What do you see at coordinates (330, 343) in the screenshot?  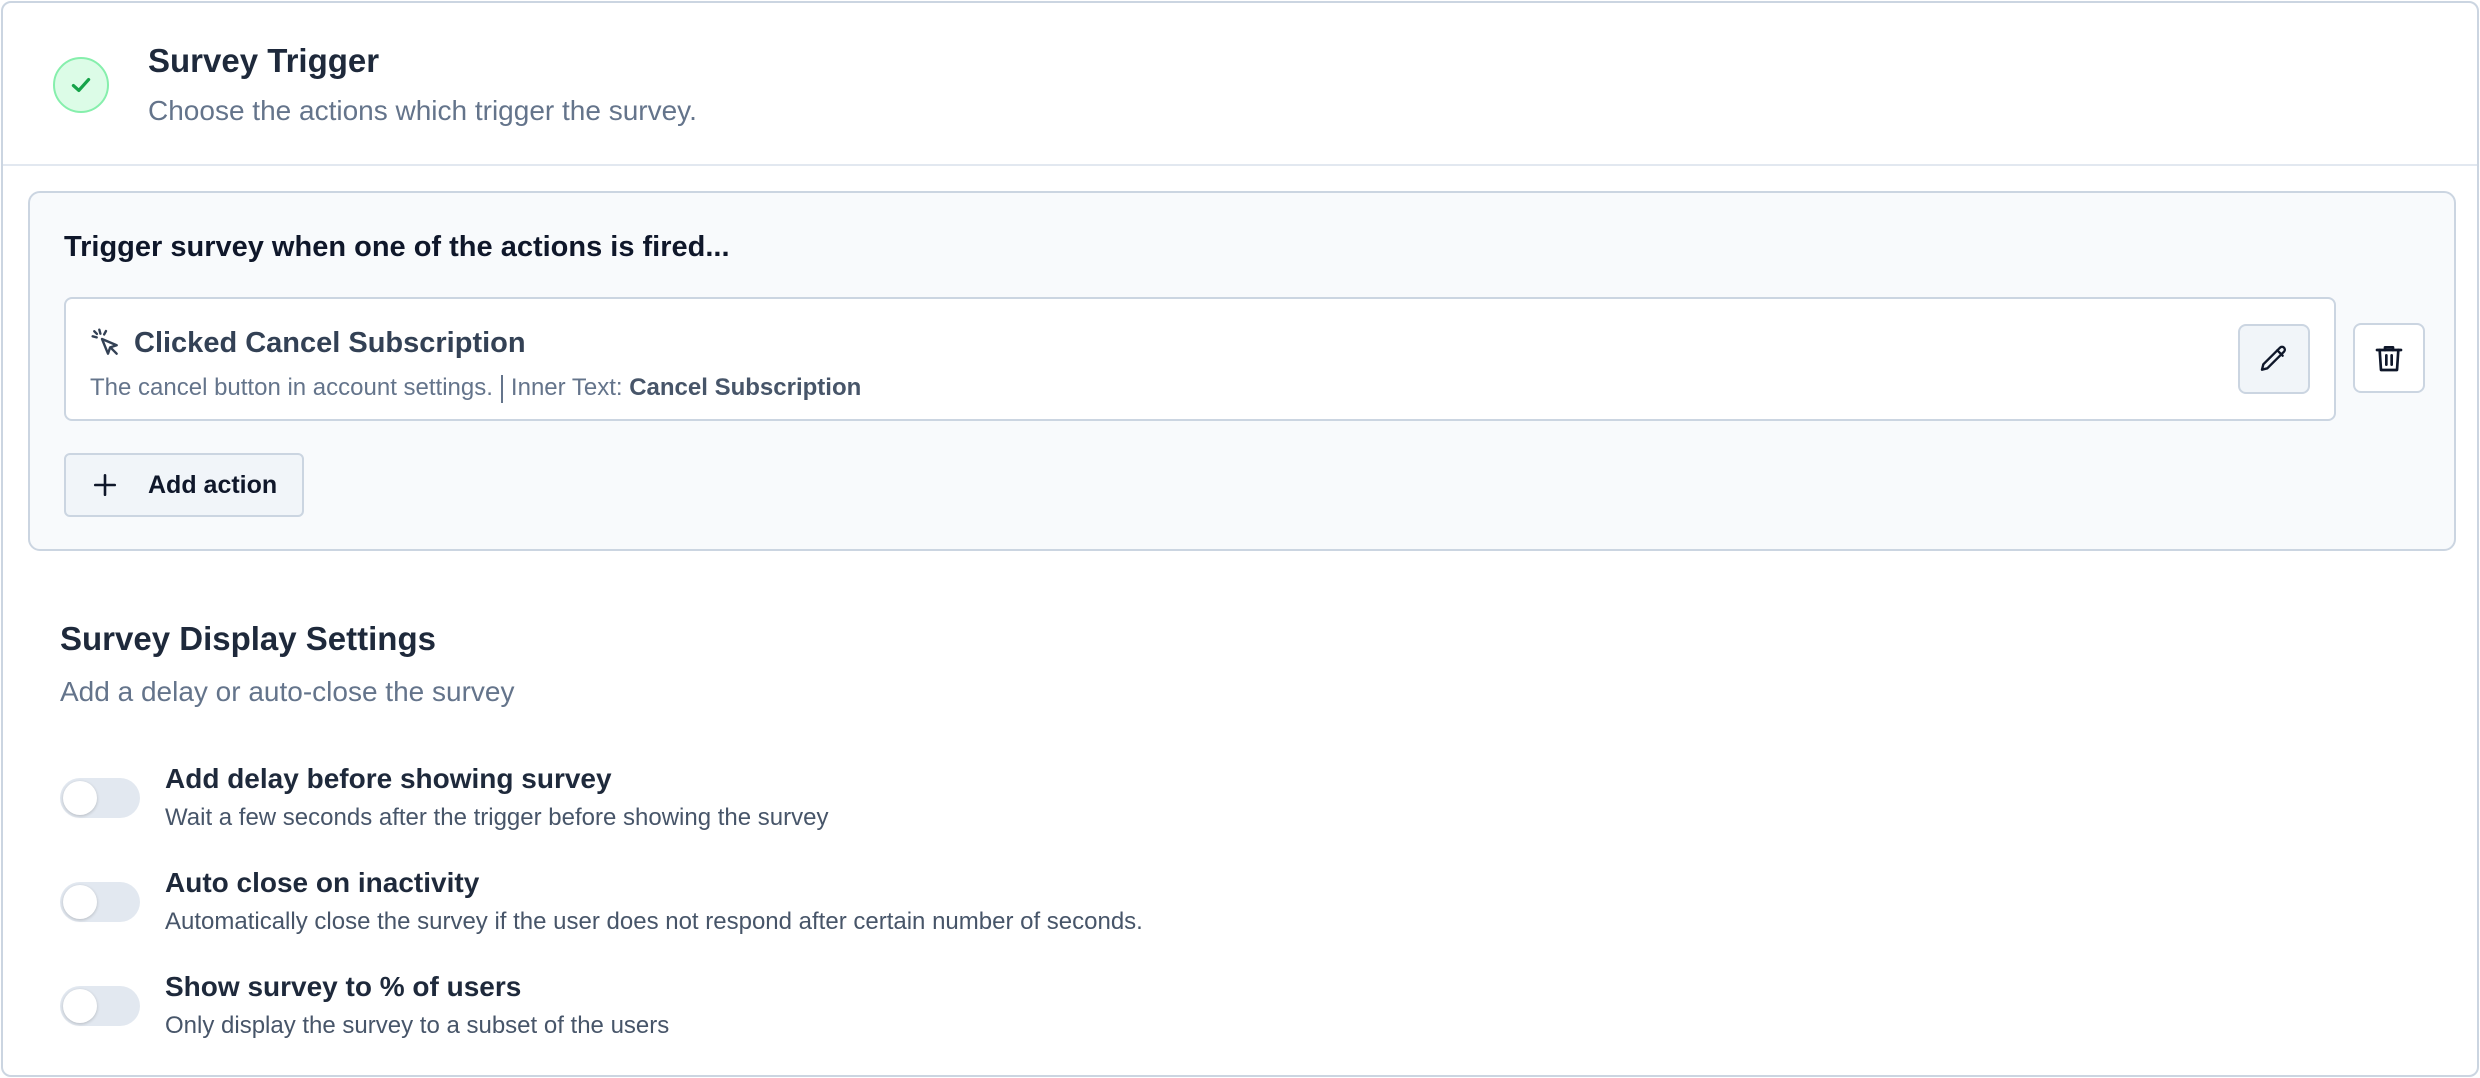 I see `action-title: Clicked Cancel Subscription` at bounding box center [330, 343].